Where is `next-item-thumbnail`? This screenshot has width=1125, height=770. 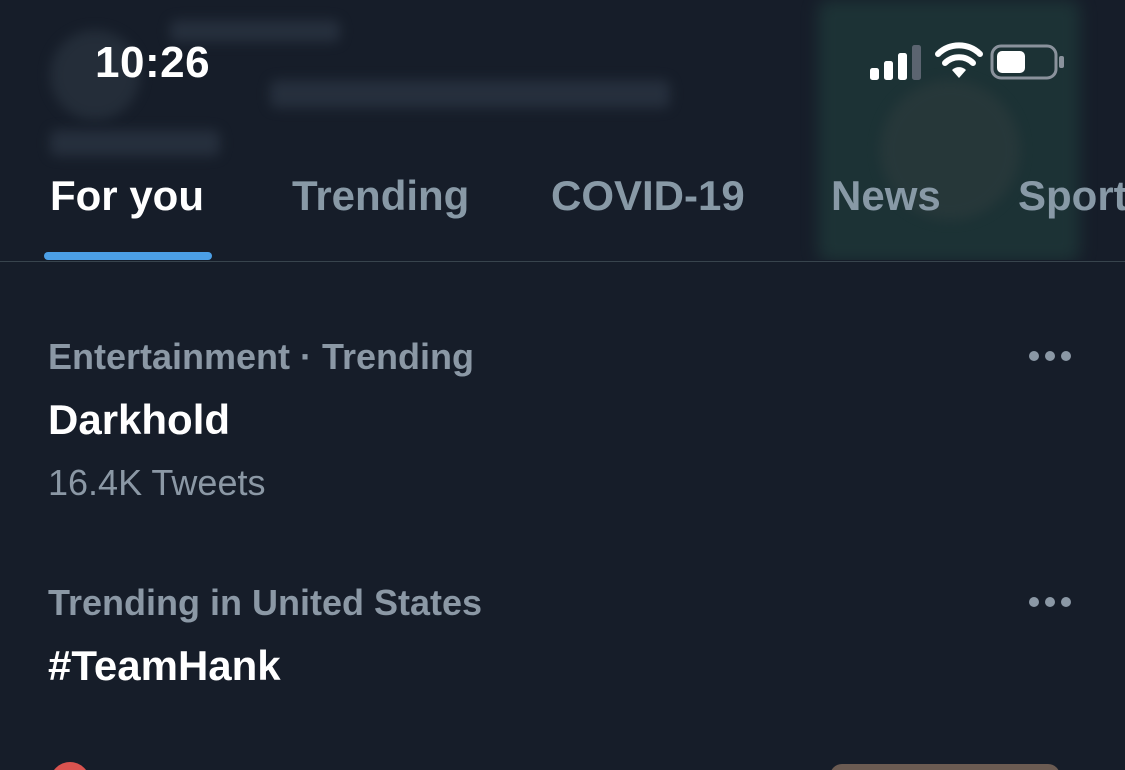 next-item-thumbnail is located at coordinates (945, 767).